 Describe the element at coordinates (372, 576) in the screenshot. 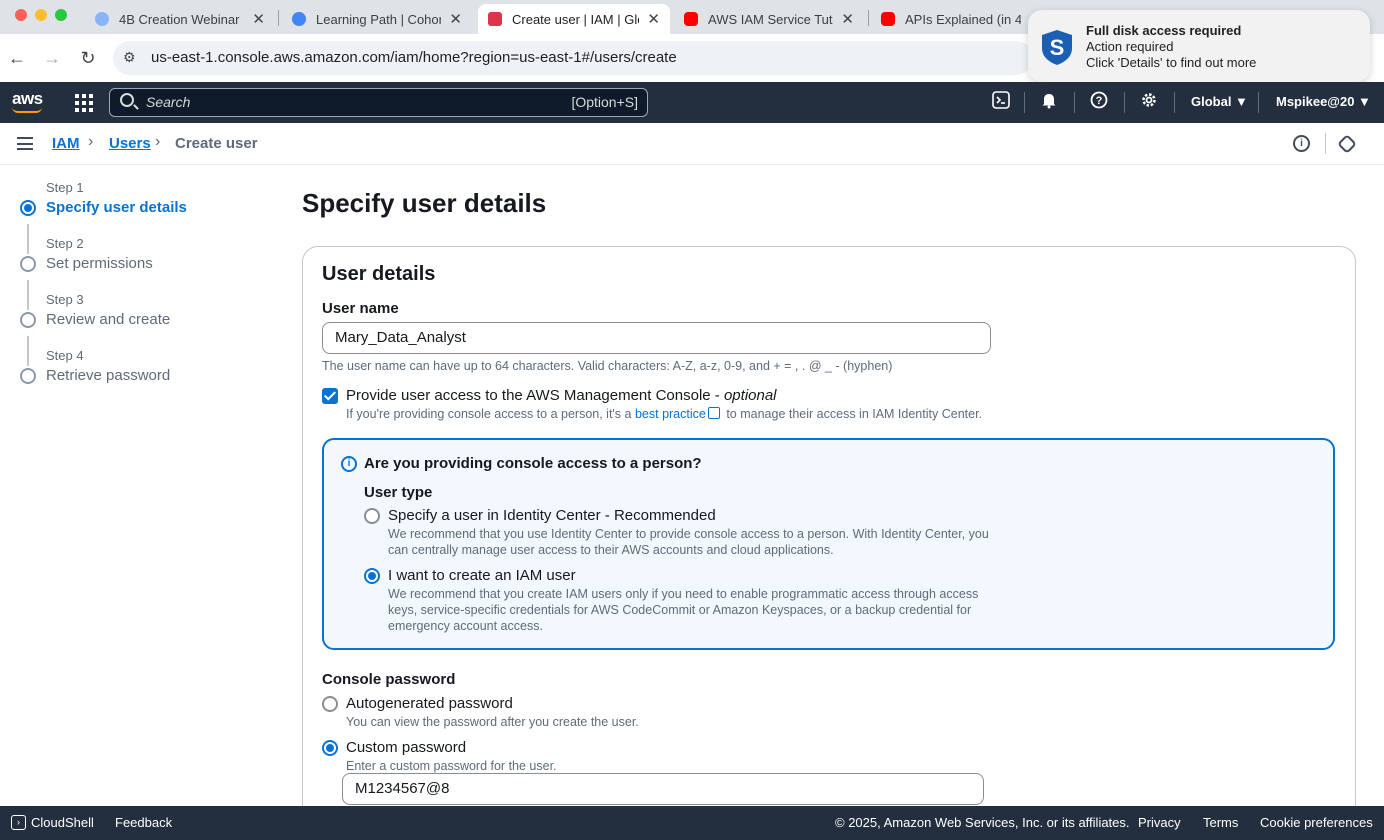

I see `iam-user-radio` at that location.